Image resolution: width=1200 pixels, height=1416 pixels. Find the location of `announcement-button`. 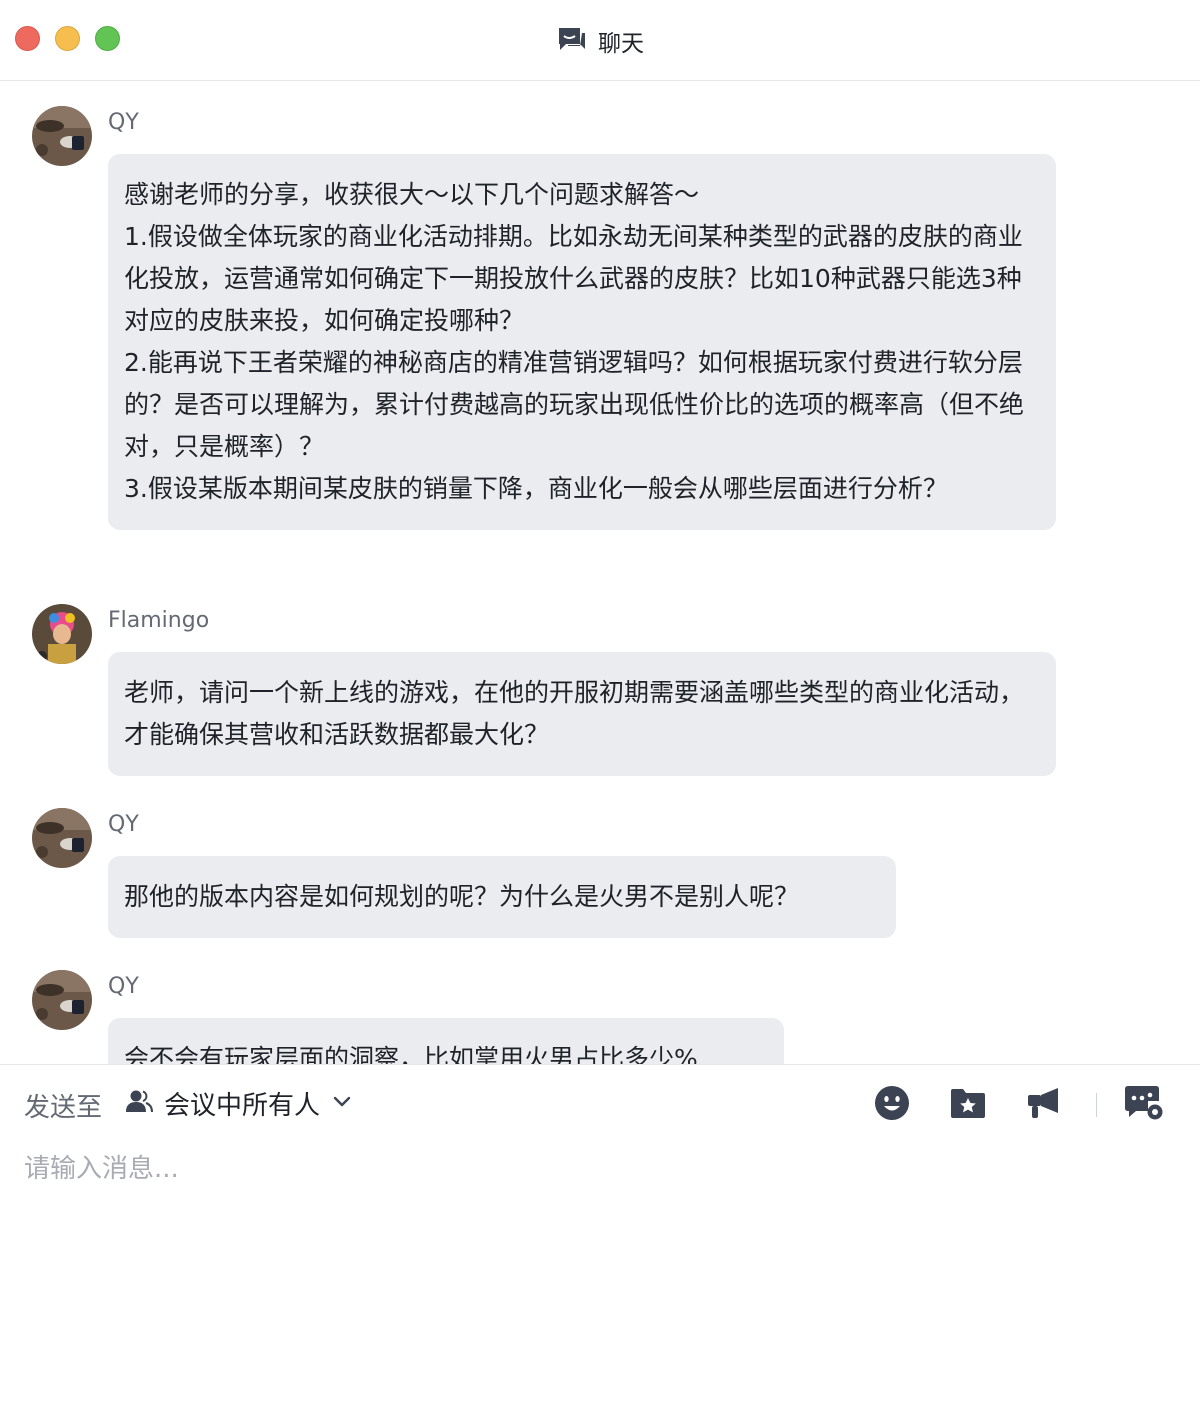

announcement-button is located at coordinates (1044, 1105).